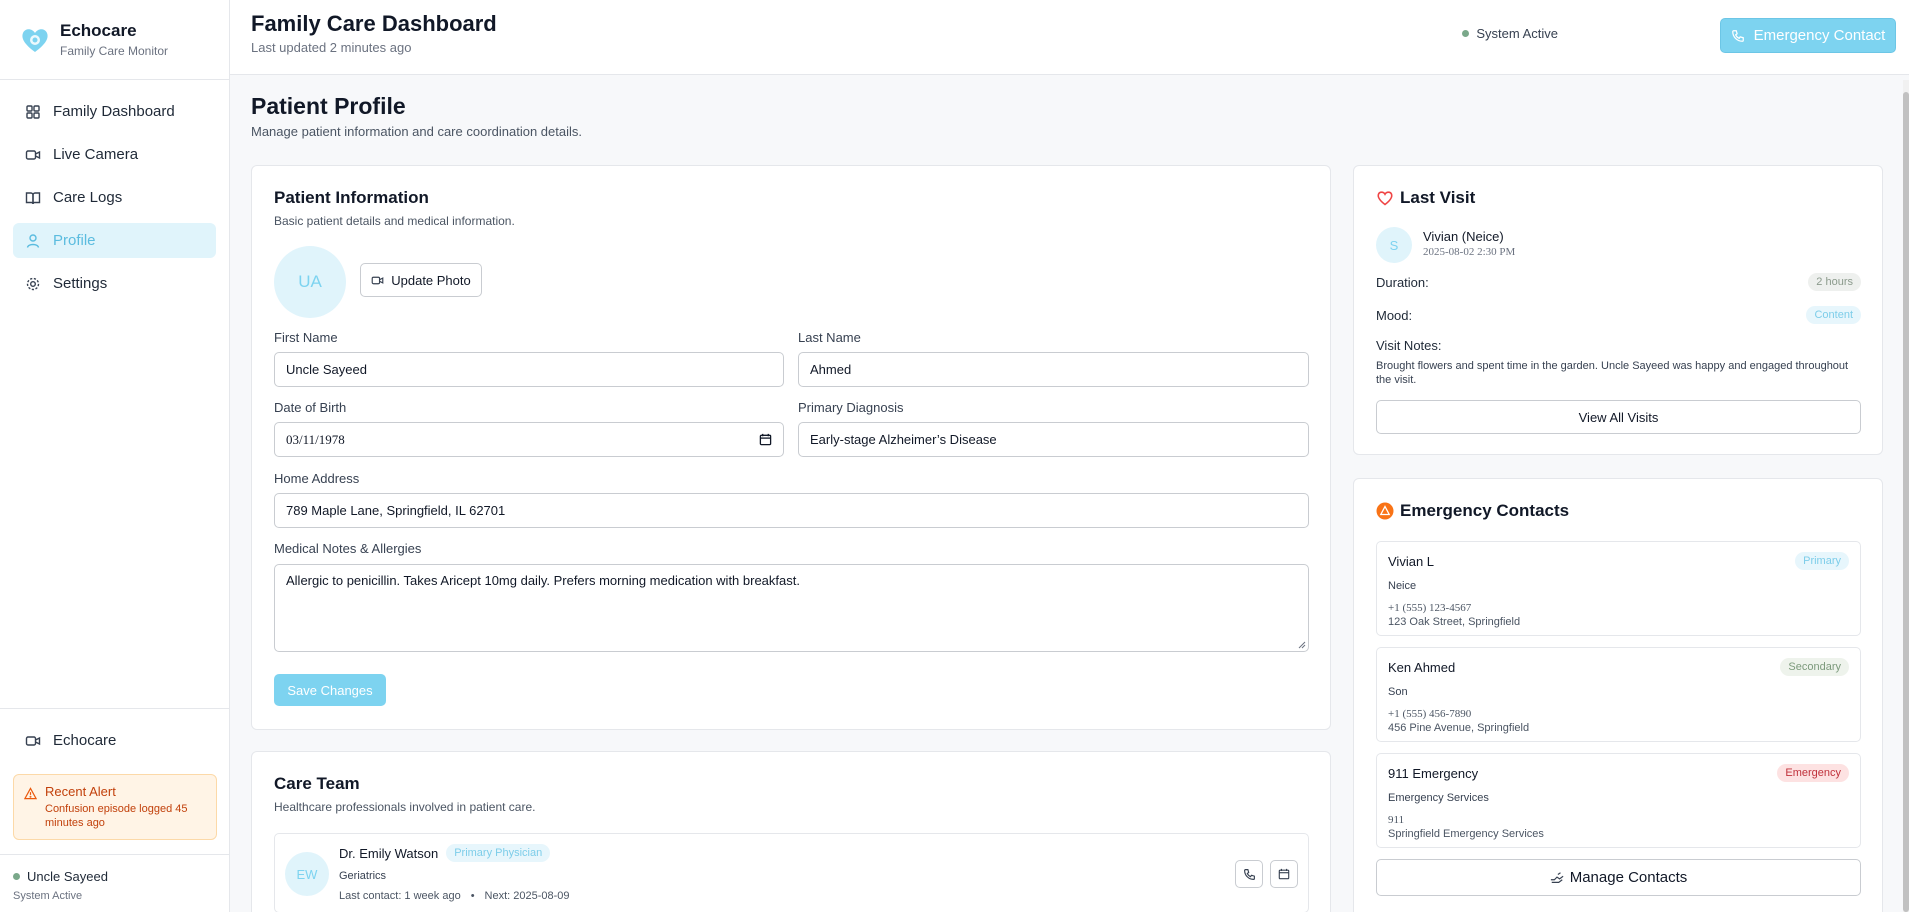 This screenshot has height=912, width=1909. Describe the element at coordinates (1618, 877) in the screenshot. I see `manage-contacts-button: Manage Contacts` at that location.